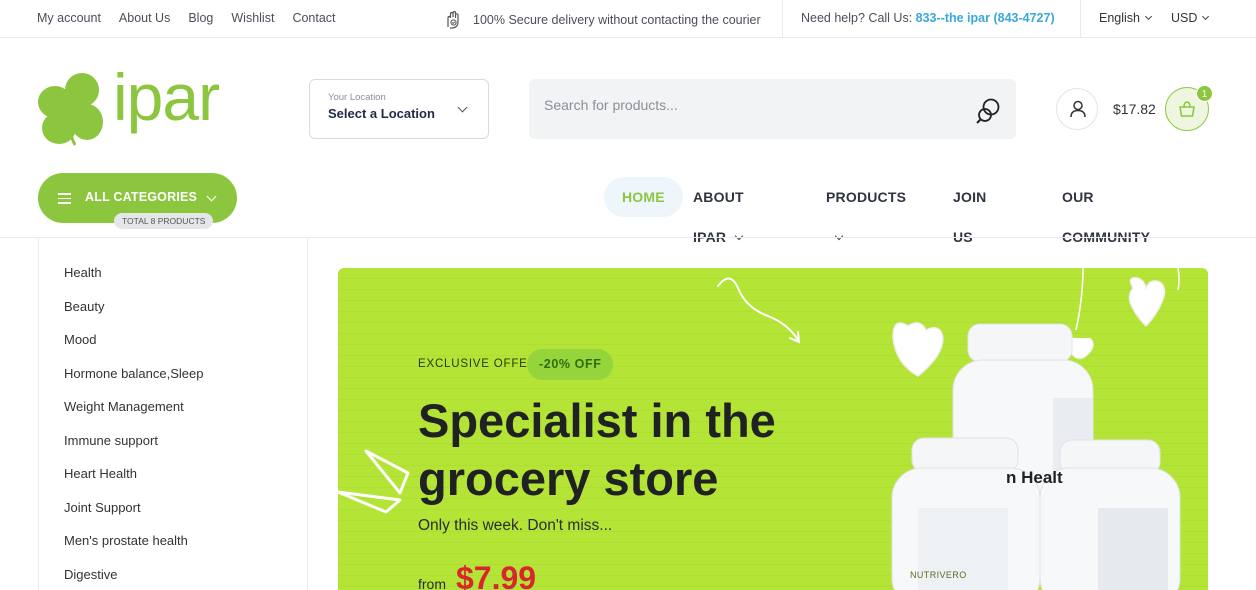 The height and width of the screenshot is (590, 1256). What do you see at coordinates (453, 19) in the screenshot?
I see `hand-shield-icon` at bounding box center [453, 19].